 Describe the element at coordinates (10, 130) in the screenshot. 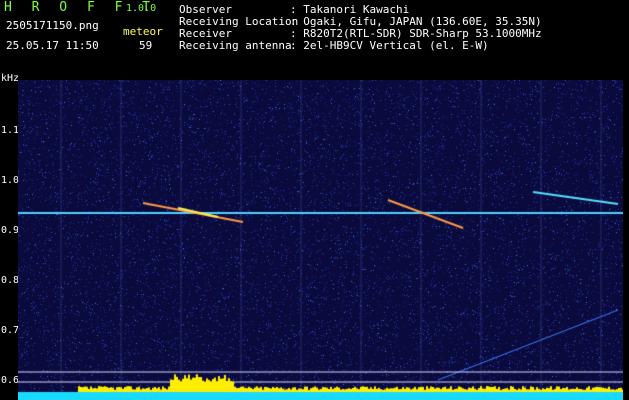

I see `y-tick-label: 1.1` at that location.